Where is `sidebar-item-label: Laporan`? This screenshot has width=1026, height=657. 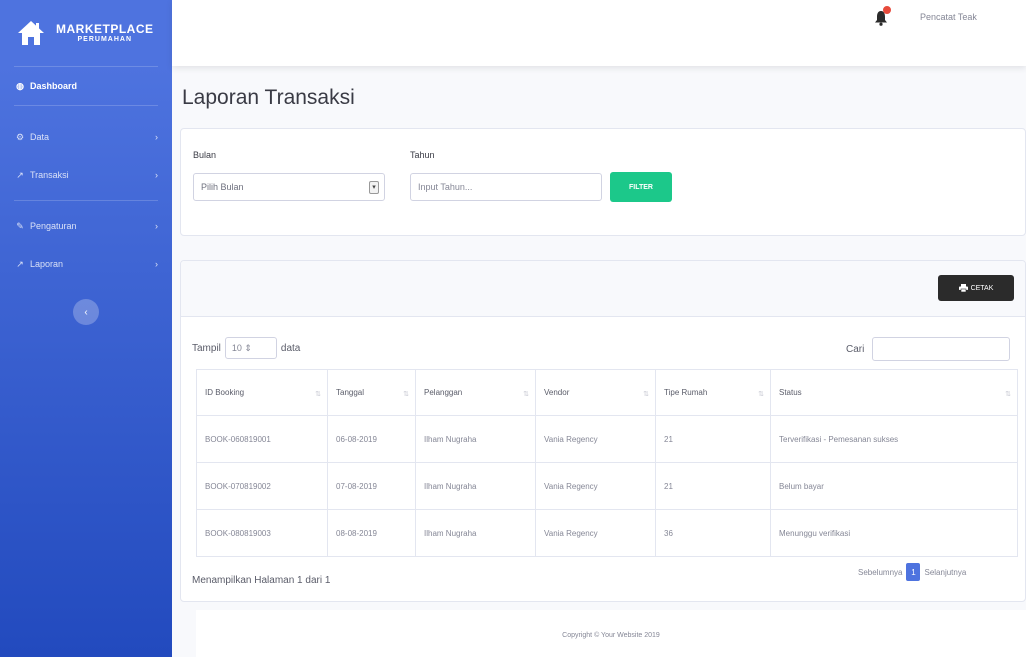
sidebar-item-label: Laporan is located at coordinates (47, 264).